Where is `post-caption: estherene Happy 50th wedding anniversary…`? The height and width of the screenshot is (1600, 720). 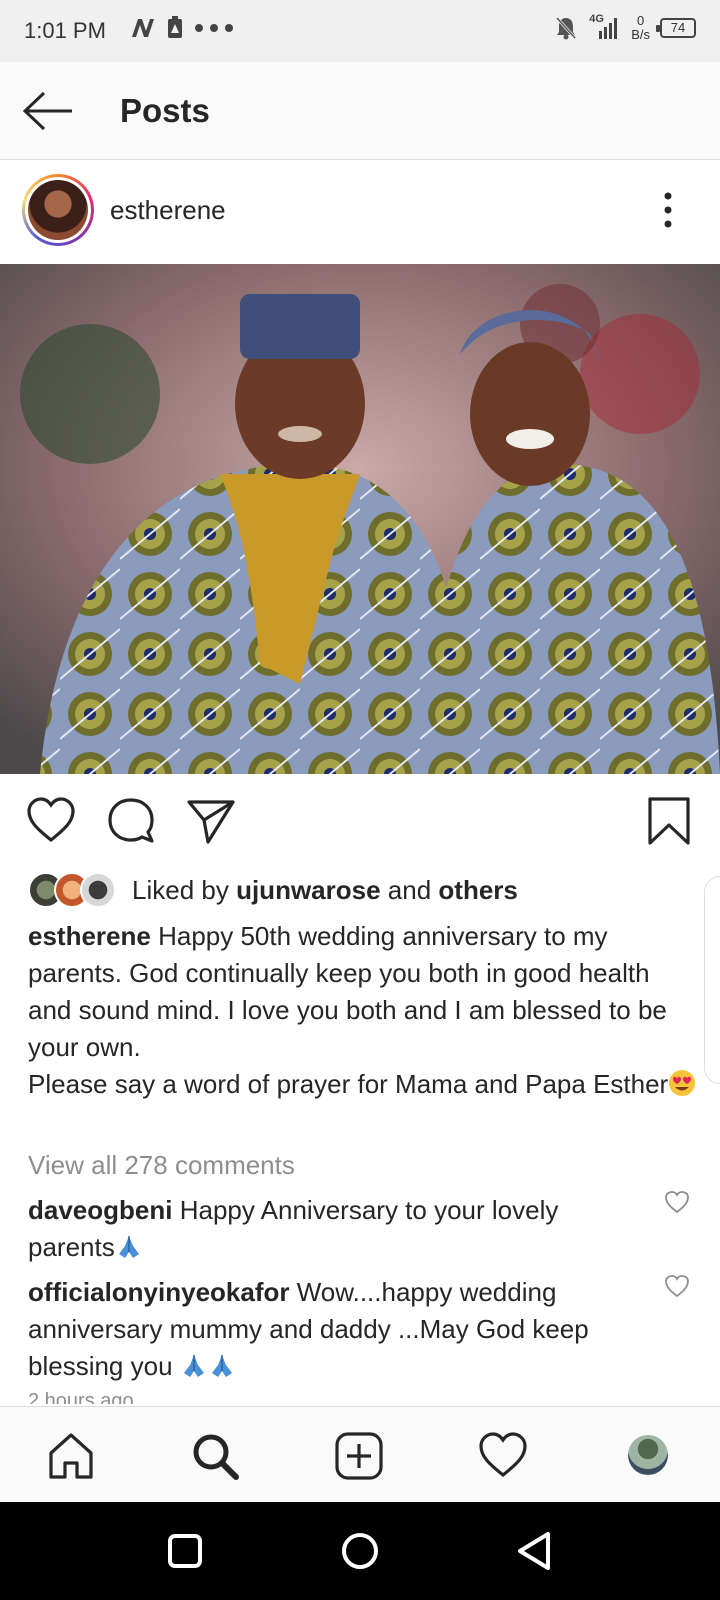 post-caption: estherene Happy 50th wedding anniversary… is located at coordinates (364, 1010).